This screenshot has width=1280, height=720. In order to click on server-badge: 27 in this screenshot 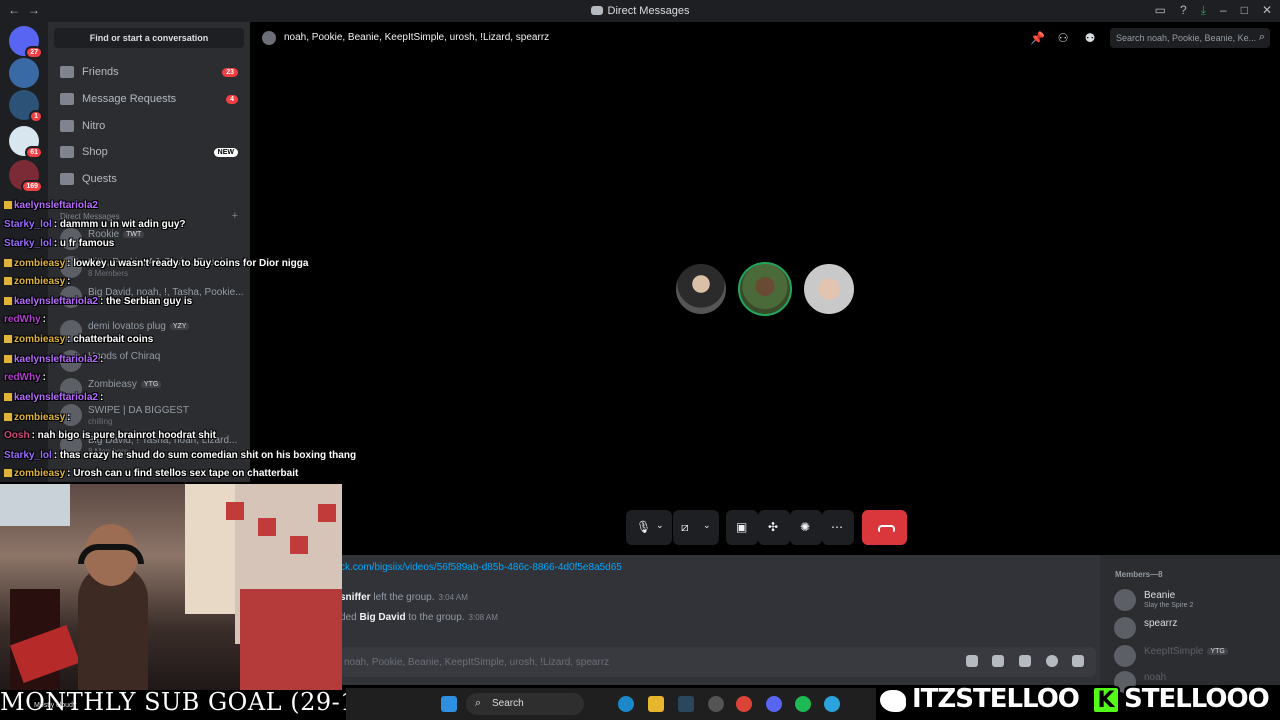, I will do `click(34, 52)`.